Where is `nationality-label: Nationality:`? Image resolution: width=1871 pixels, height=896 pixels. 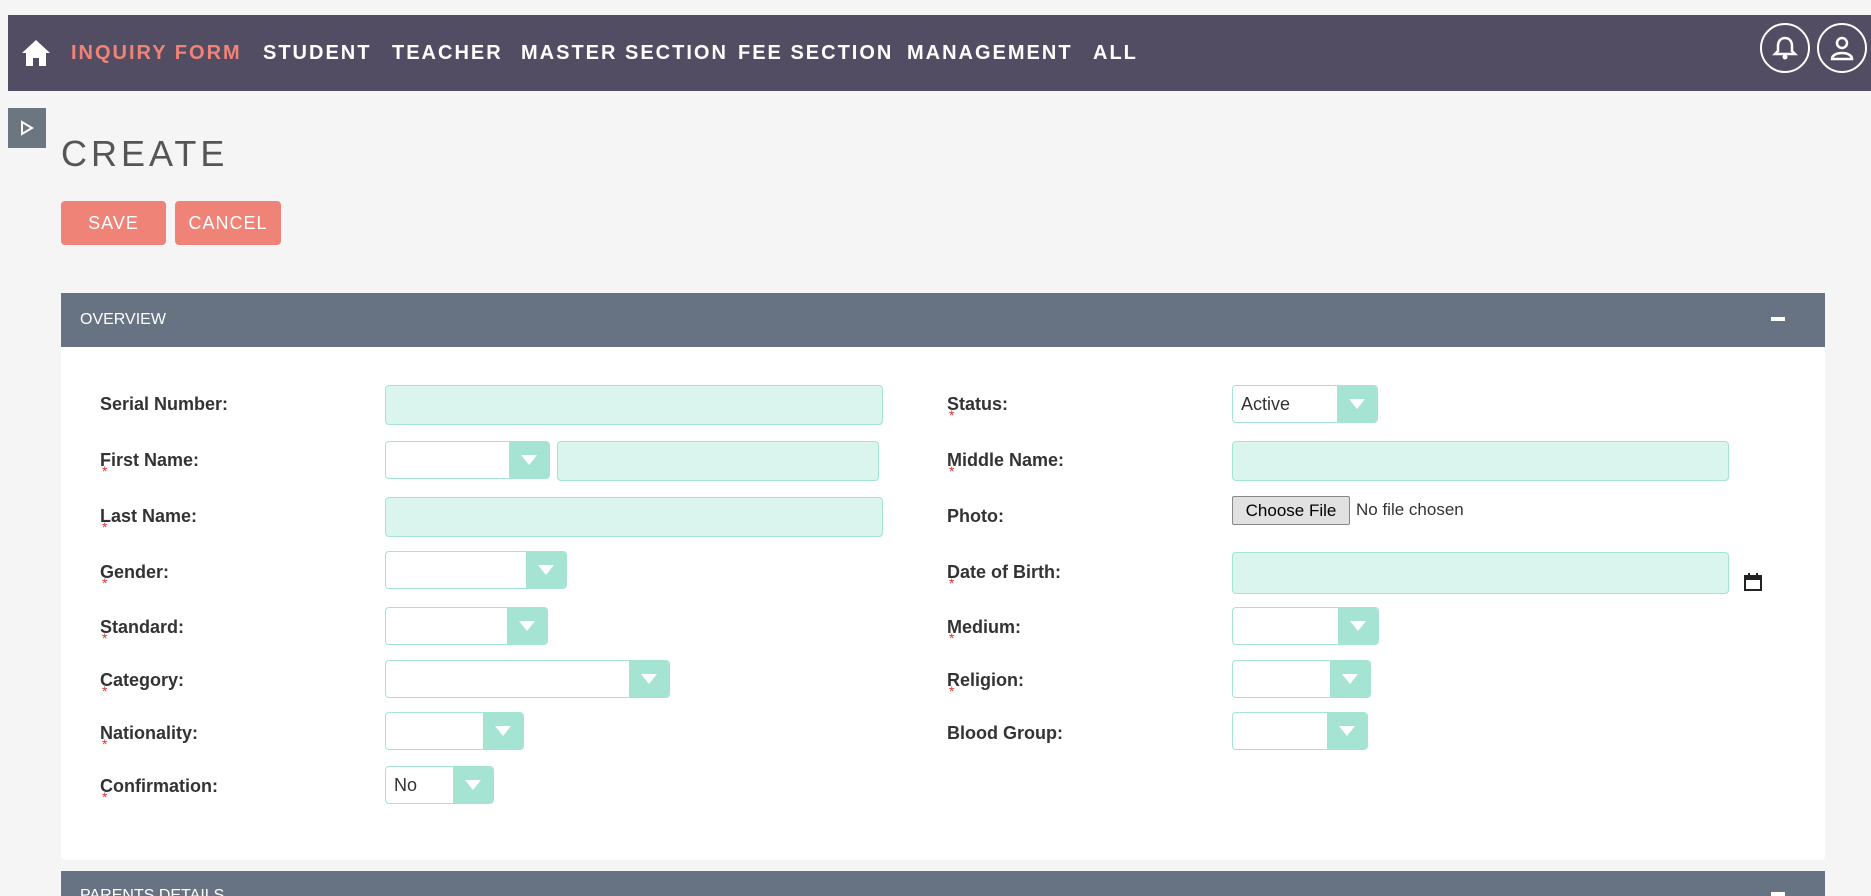 nationality-label: Nationality: is located at coordinates (149, 733).